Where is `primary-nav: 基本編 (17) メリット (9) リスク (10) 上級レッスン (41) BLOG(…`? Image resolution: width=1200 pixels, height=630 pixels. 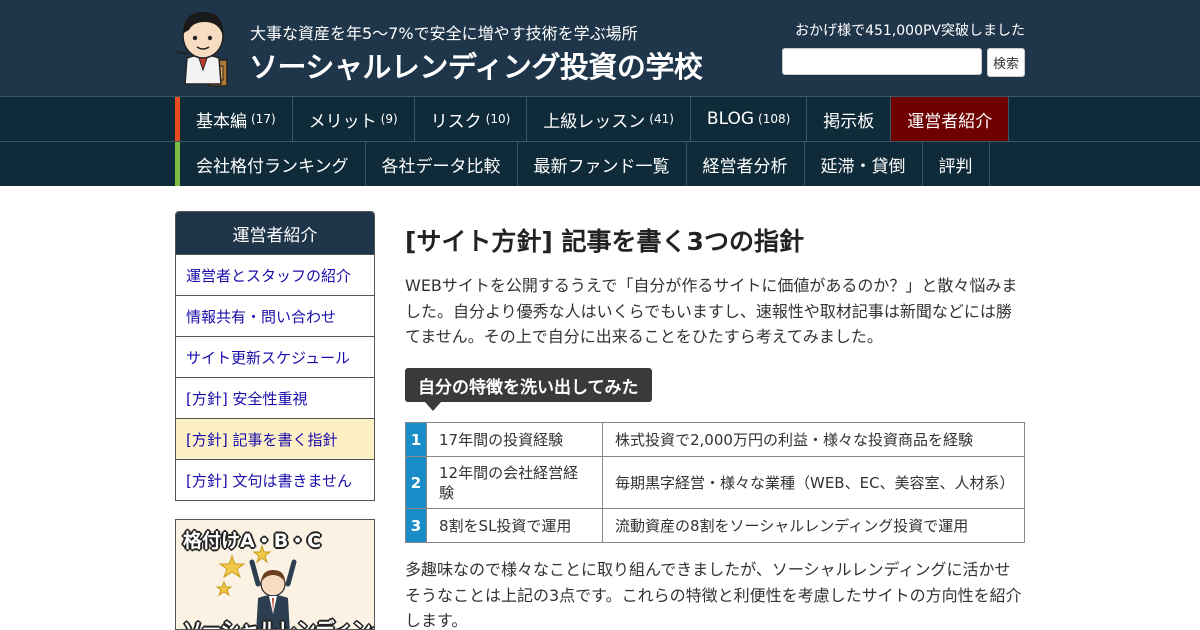 primary-nav: 基本編 (17) メリット (9) リスク (10) 上級レッスン (41) BLOG(… is located at coordinates (600, 118).